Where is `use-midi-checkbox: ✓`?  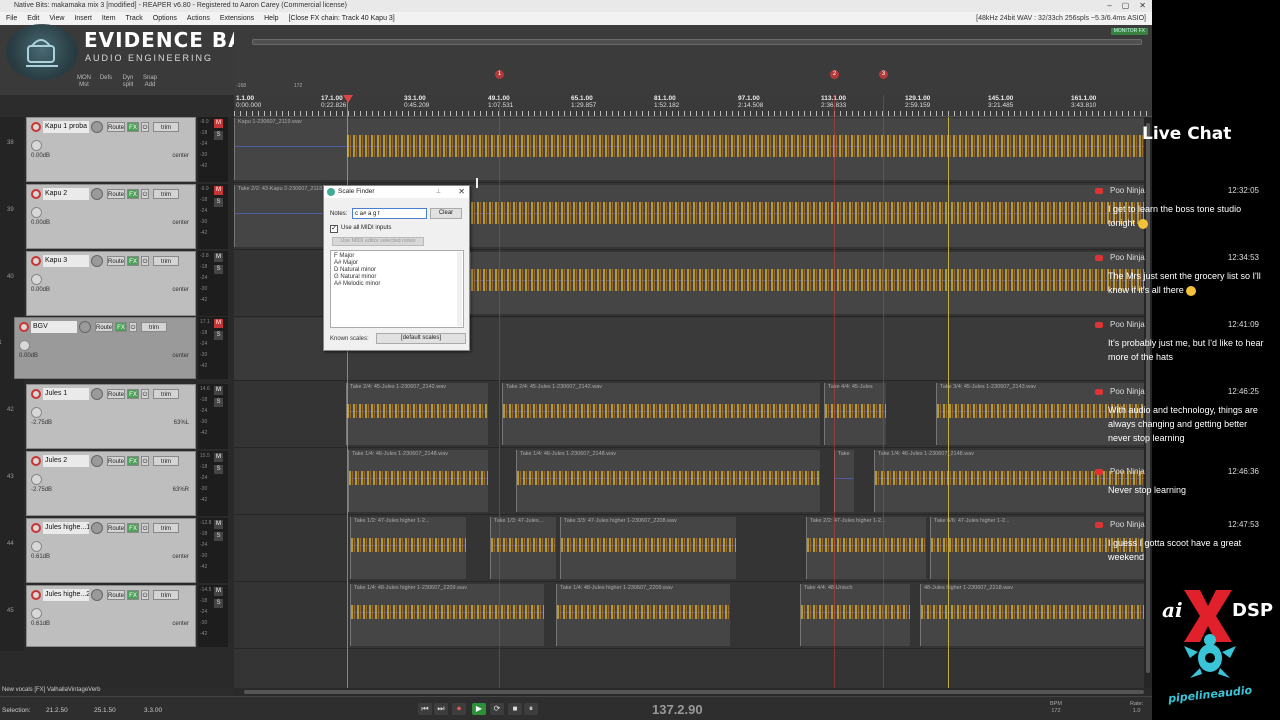
use-midi-checkbox: ✓ is located at coordinates (334, 229).